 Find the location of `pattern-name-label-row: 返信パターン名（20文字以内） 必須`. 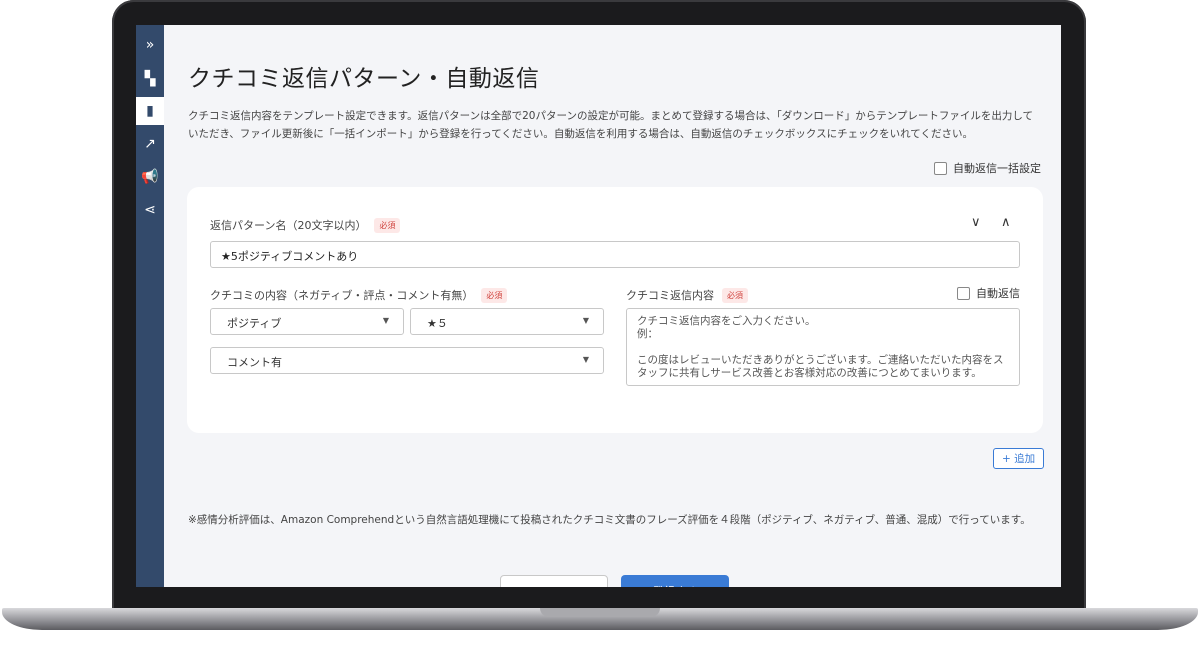

pattern-name-label-row: 返信パターン名（20文字以内） 必須 is located at coordinates (305, 225).